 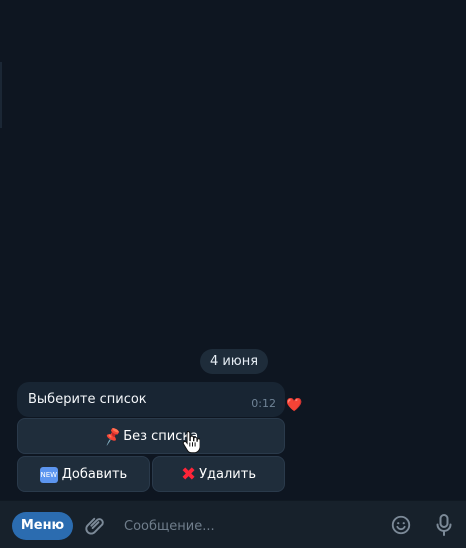 What do you see at coordinates (48, 475) in the screenshot?
I see `new-badge-icon: NEW` at bounding box center [48, 475].